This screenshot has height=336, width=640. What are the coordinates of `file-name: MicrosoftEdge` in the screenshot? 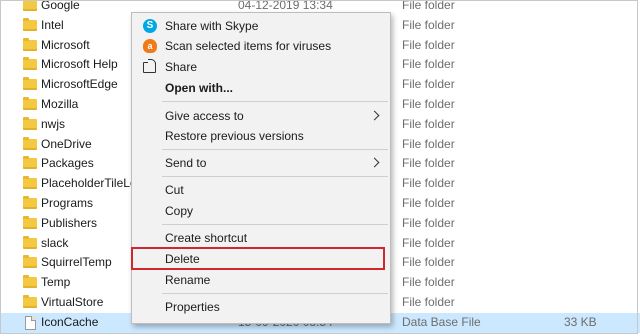 It's located at (79, 84).